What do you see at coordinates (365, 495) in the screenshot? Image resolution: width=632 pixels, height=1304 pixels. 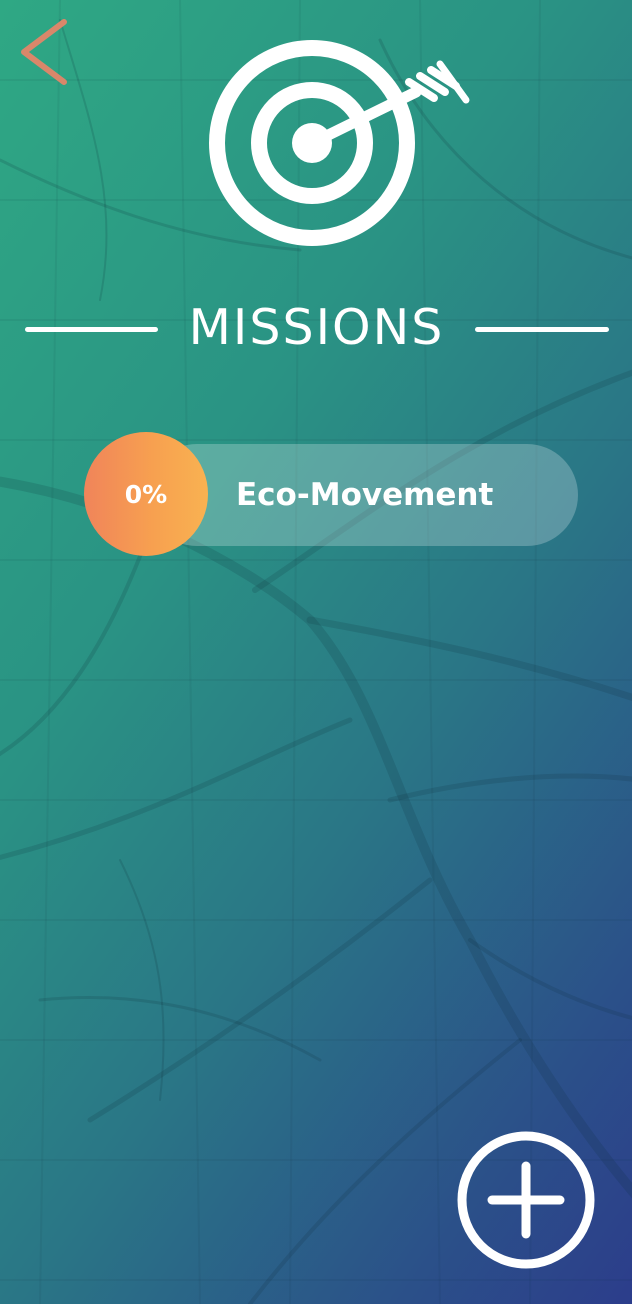 I see `mission-name: Eco-Movement` at bounding box center [365, 495].